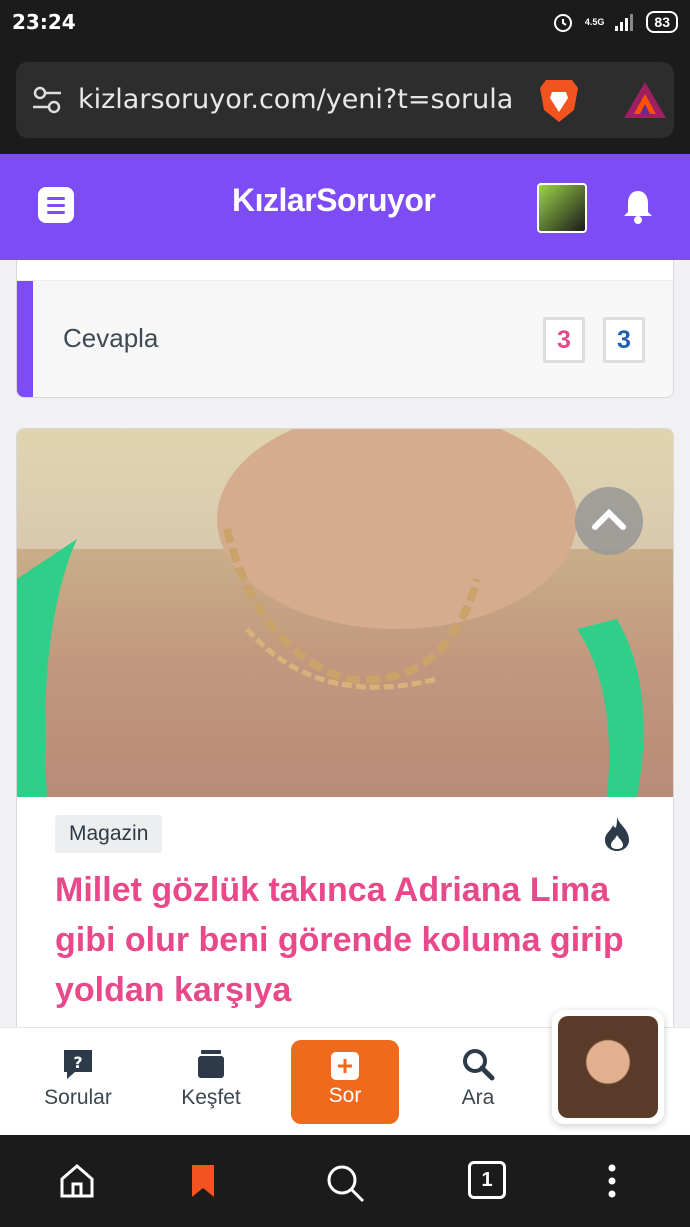 This screenshot has width=690, height=1227. I want to click on female-answer-count: 3, so click(564, 340).